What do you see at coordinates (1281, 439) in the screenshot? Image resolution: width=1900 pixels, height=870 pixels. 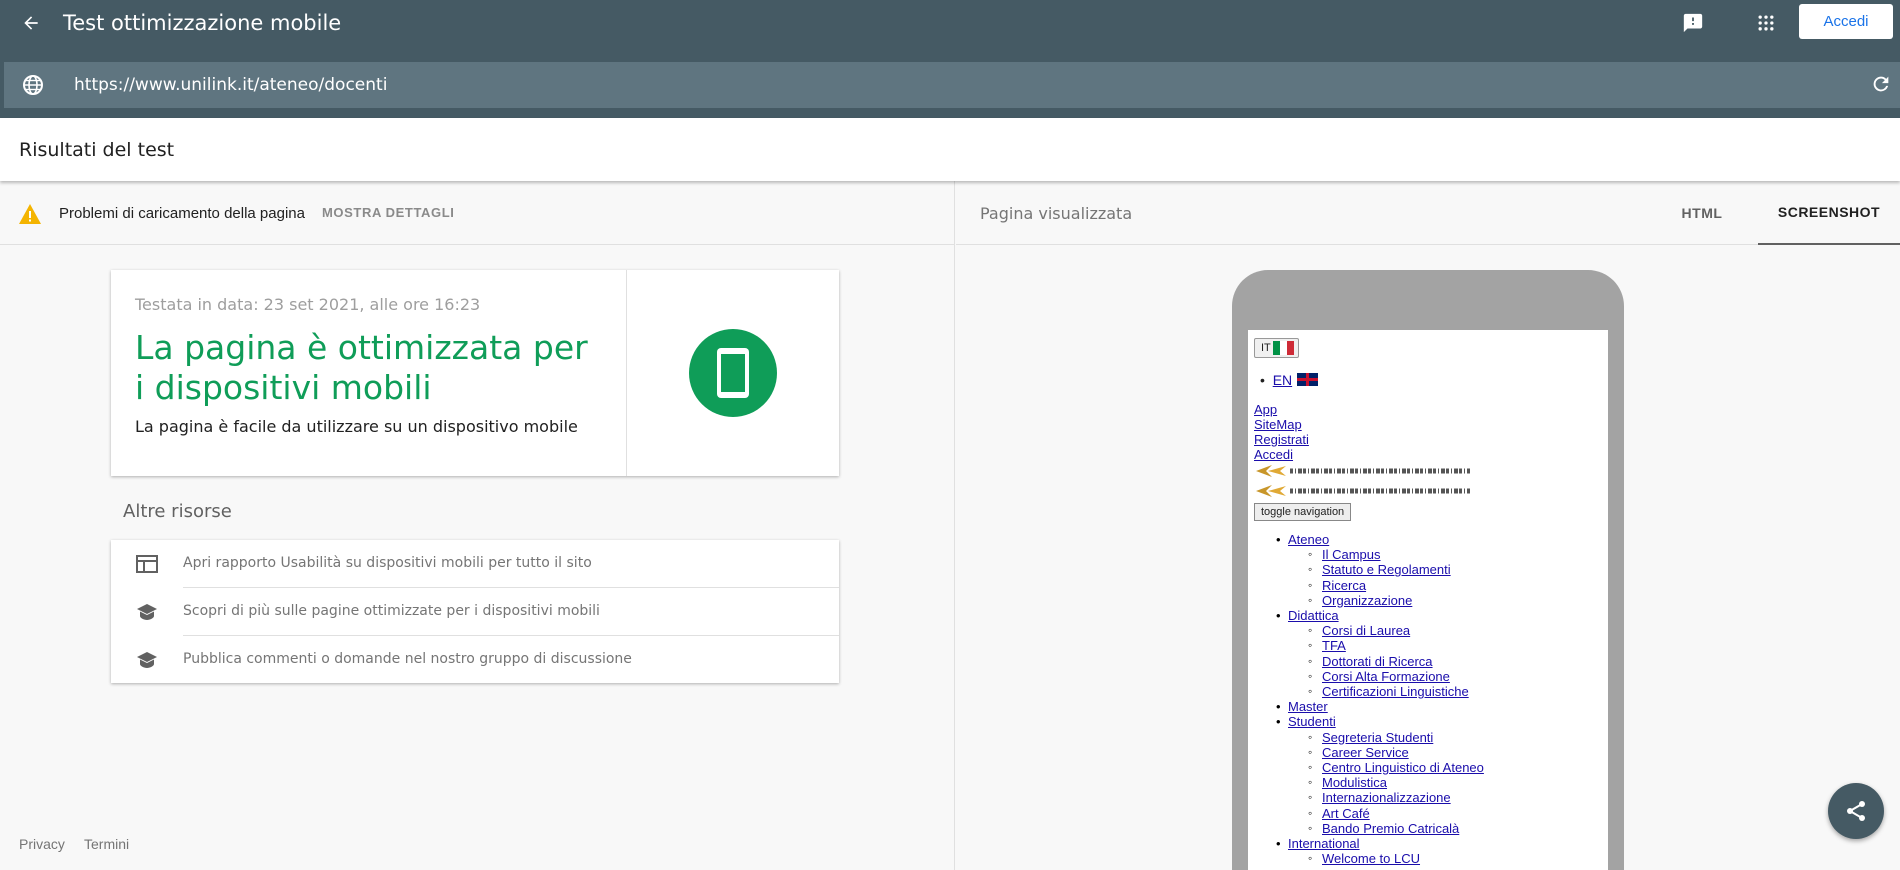 I see `mobile-link: Registrati` at bounding box center [1281, 439].